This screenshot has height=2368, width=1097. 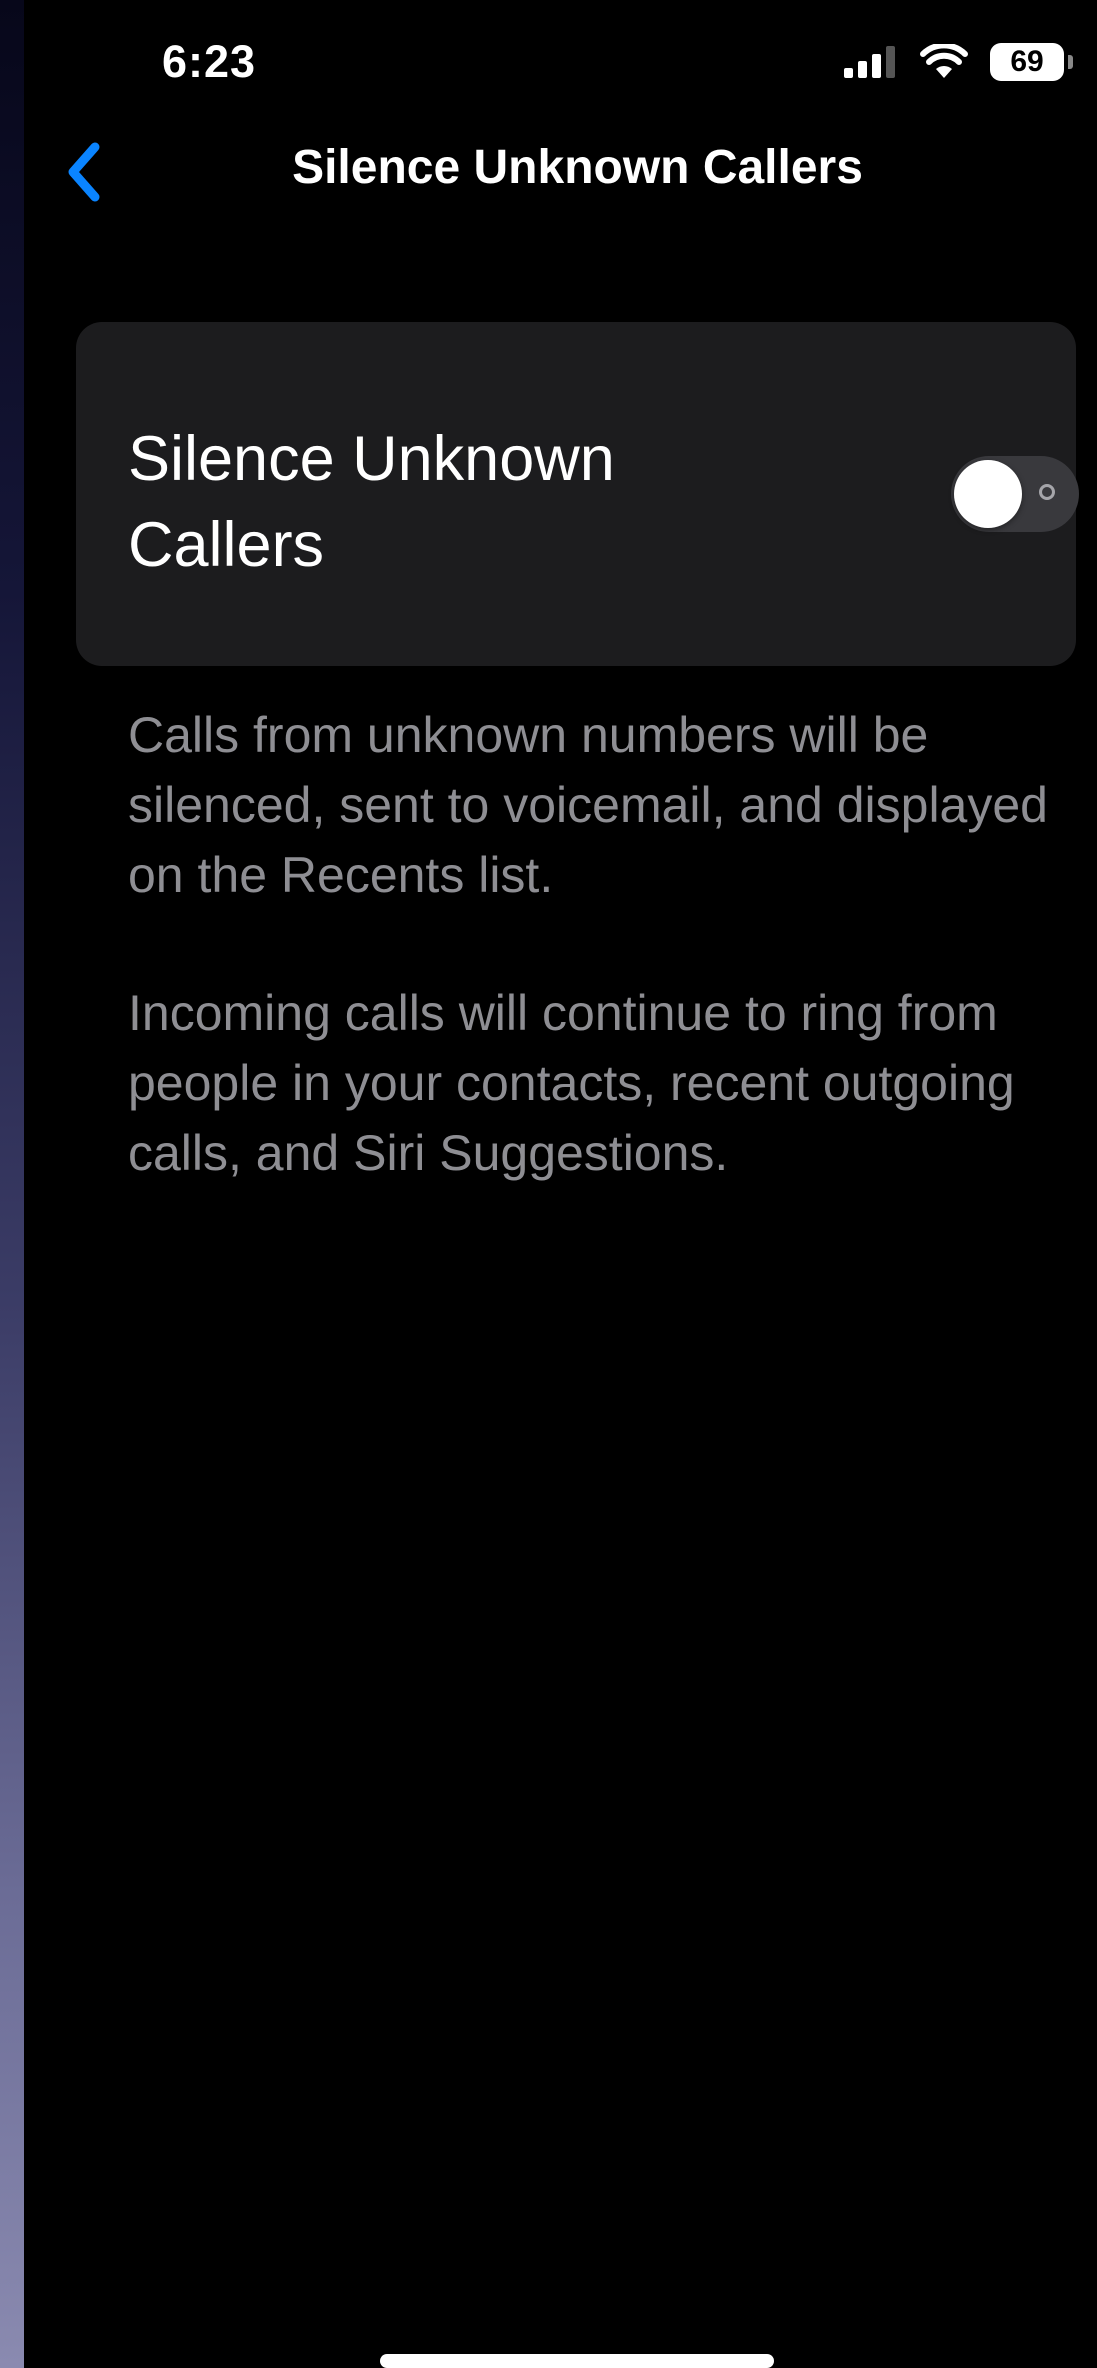 What do you see at coordinates (1047, 492) in the screenshot?
I see `toggle-off-indicator-icon` at bounding box center [1047, 492].